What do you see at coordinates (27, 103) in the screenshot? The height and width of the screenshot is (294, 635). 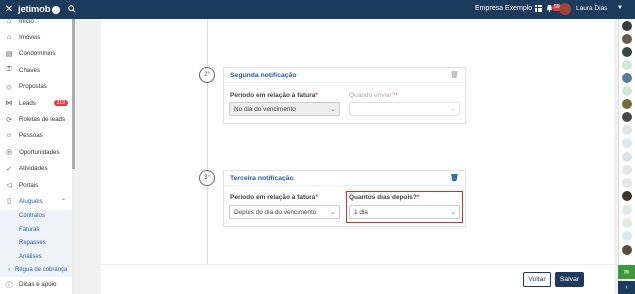 I see `sidebar-item-label: Leads` at bounding box center [27, 103].